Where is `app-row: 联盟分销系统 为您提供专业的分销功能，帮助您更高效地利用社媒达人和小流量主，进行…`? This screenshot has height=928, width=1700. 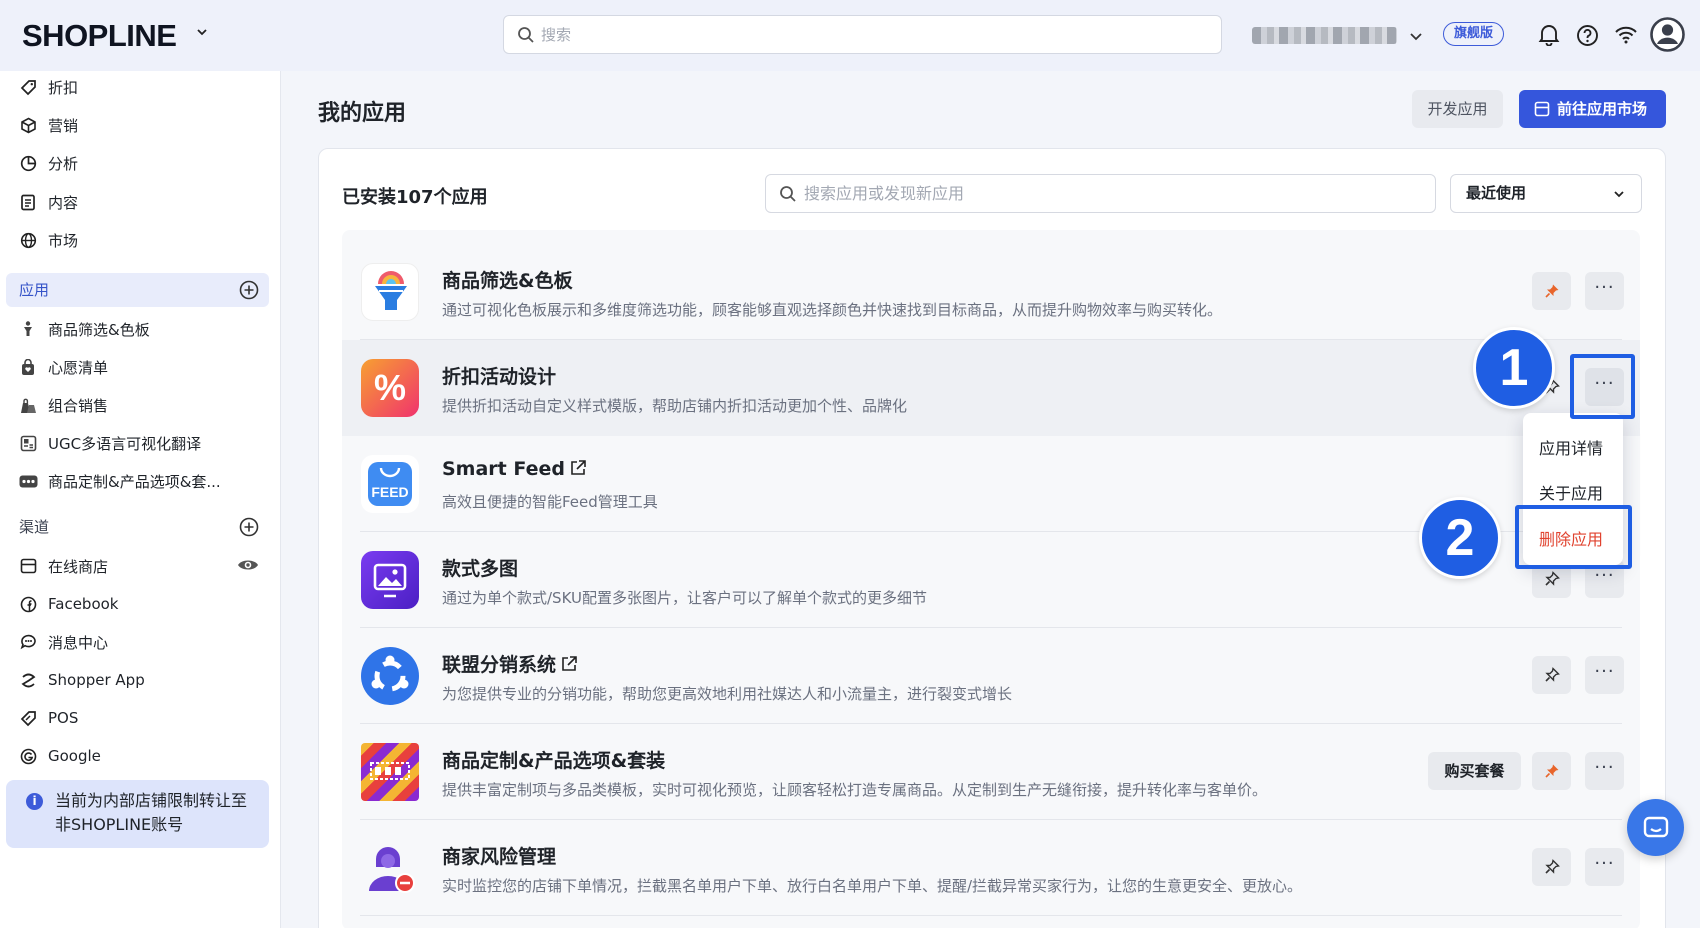
app-row: 联盟分销系统 为您提供专业的分销功能，帮助您更高效地利用社媒达人和小流量主，进行… is located at coordinates (991, 676).